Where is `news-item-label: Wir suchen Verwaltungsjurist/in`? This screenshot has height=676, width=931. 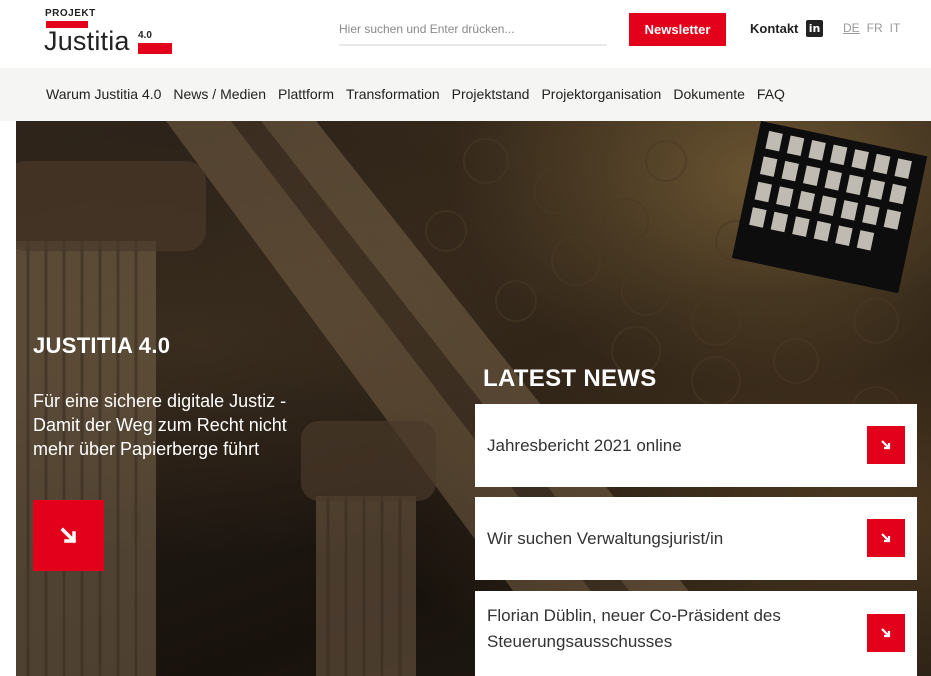
news-item-label: Wir suchen Verwaltungsjurist/in is located at coordinates (605, 538).